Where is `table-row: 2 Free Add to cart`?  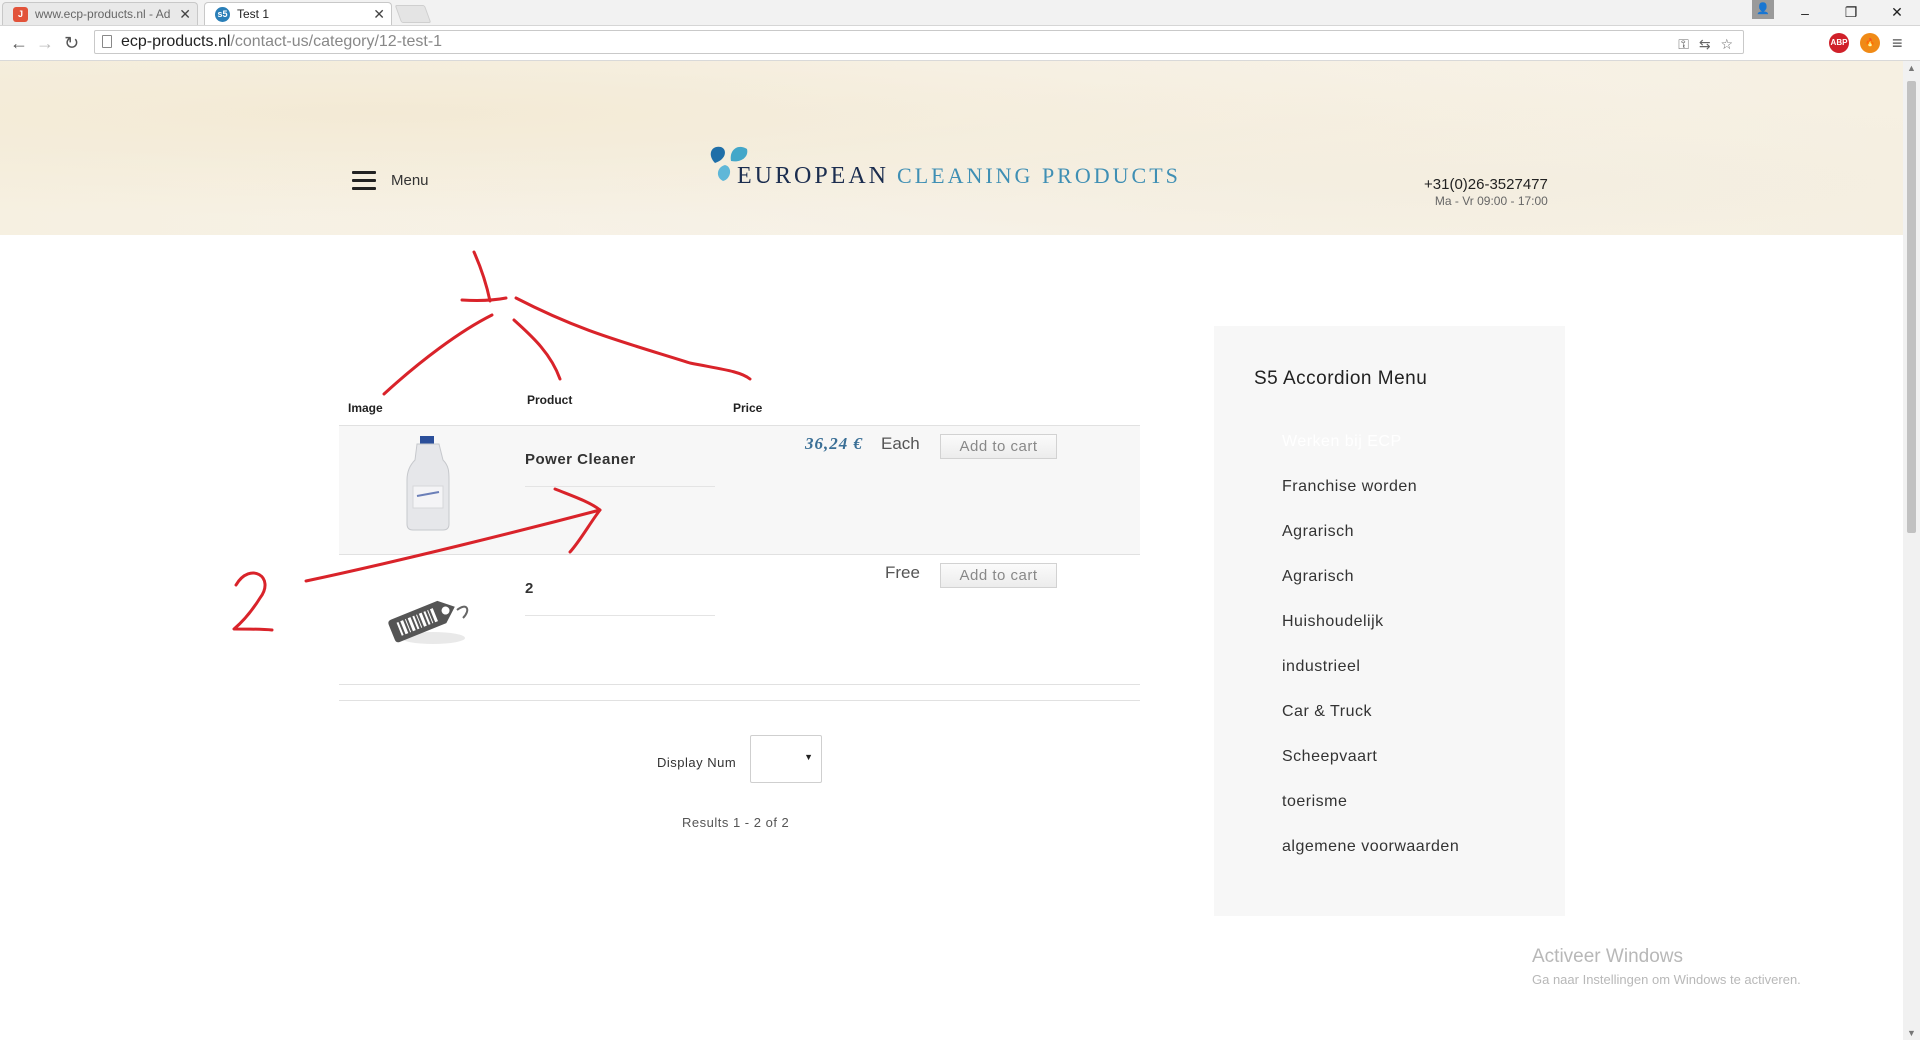
table-row: 2 Free Add to cart is located at coordinates (739, 620).